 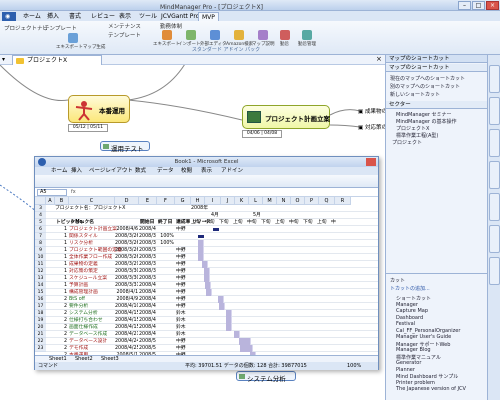 I want to click on tab-insert: 挿入, so click(x=53, y=16).